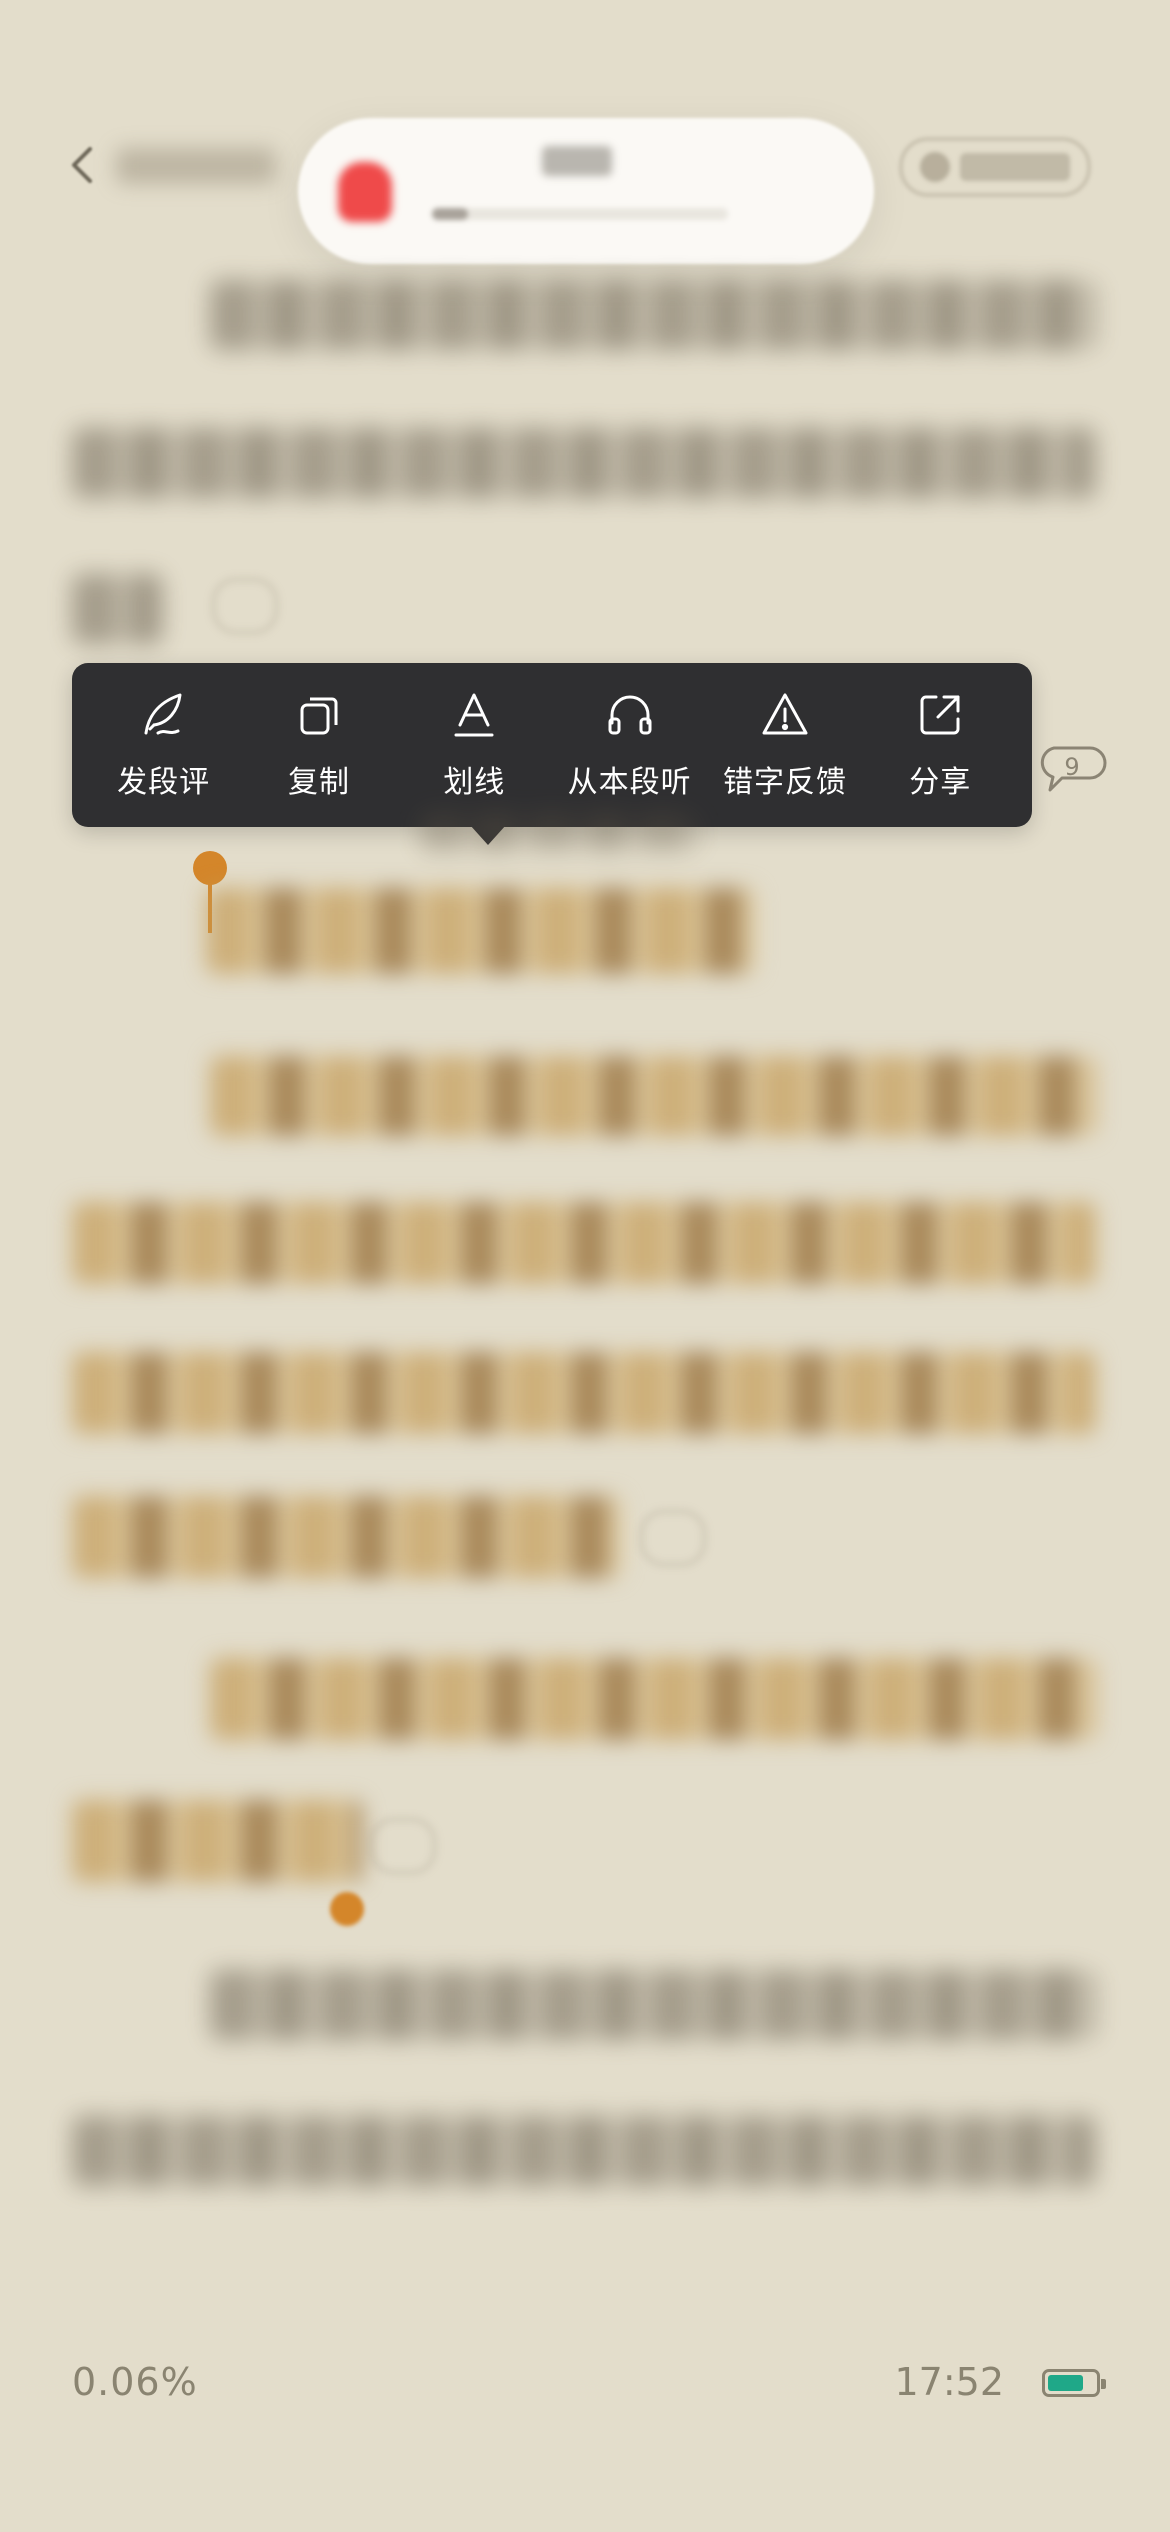  Describe the element at coordinates (210, 892) in the screenshot. I see `selection-start-handle` at that location.